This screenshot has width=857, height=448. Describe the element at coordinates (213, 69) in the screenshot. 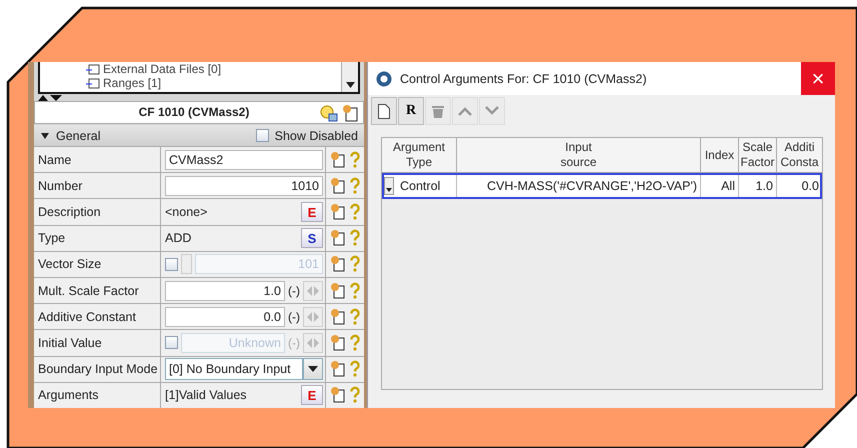

I see `tree-item: External Data Files [0]` at that location.